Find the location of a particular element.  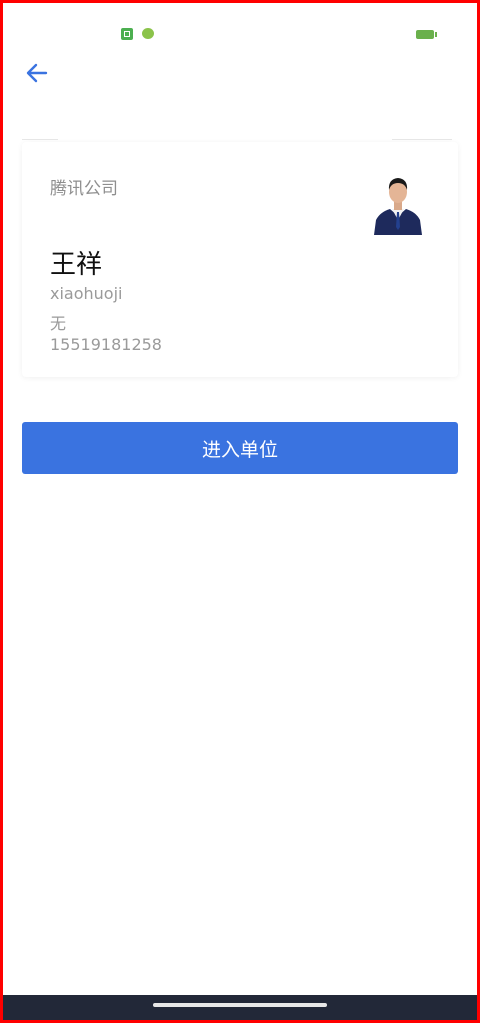

company-name: 腾讯公司 is located at coordinates (84, 189).